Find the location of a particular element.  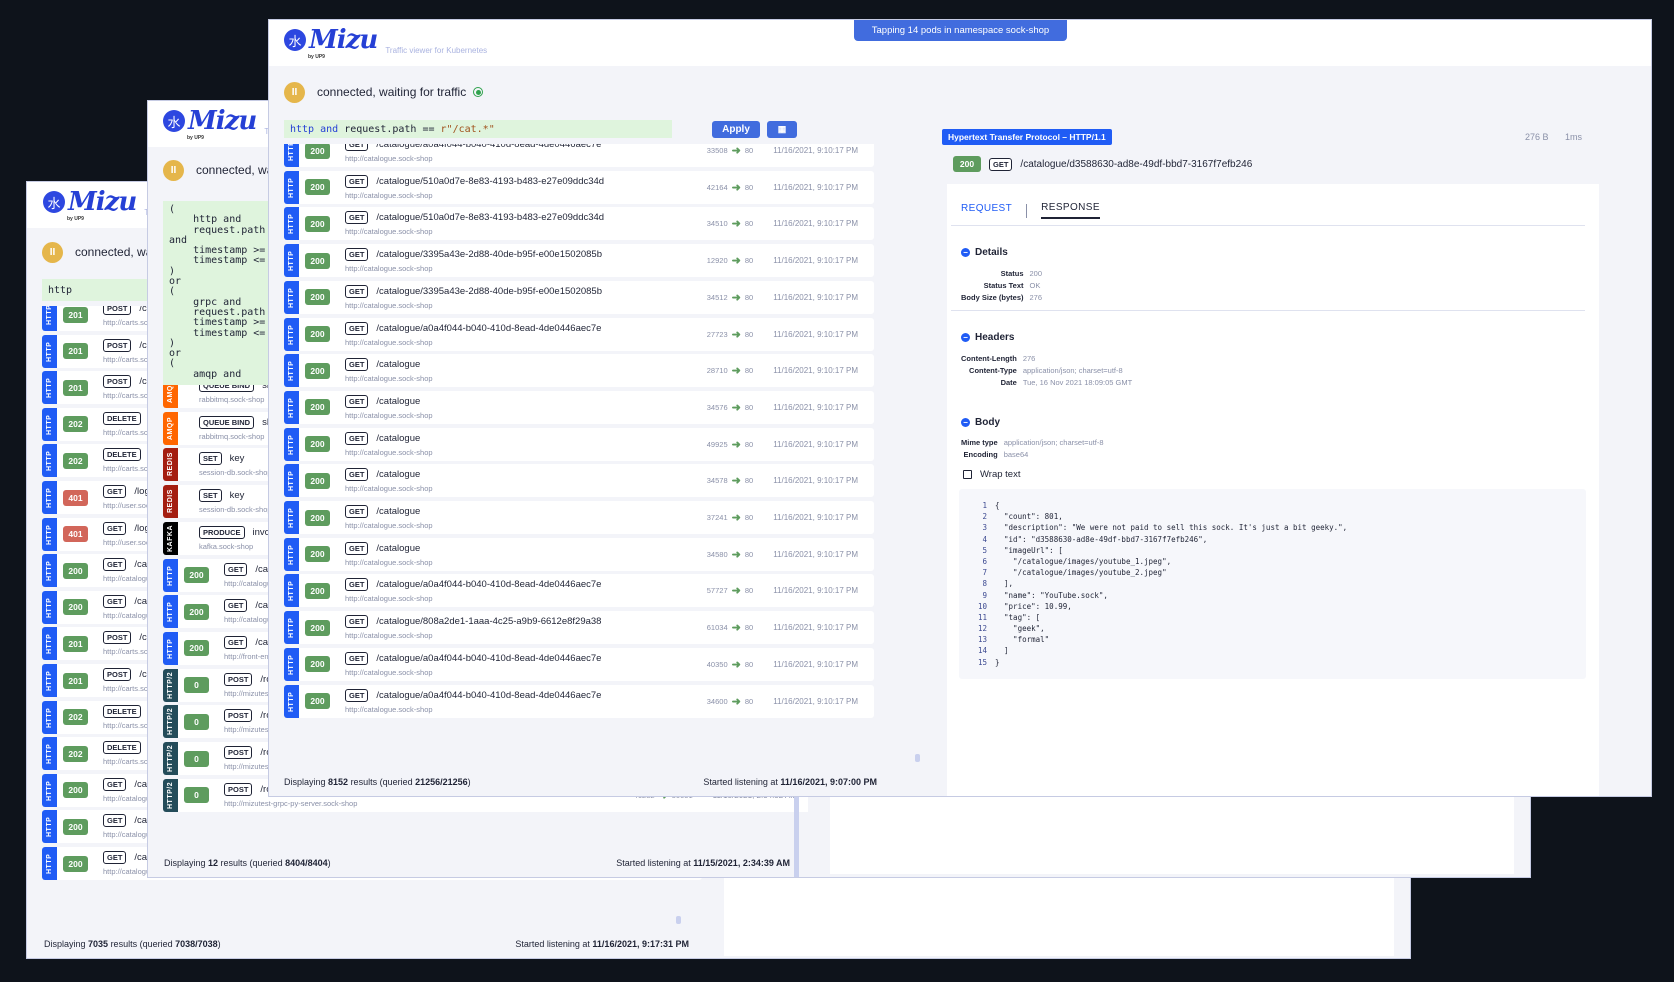

status-code-badge: 0 is located at coordinates (196, 795).